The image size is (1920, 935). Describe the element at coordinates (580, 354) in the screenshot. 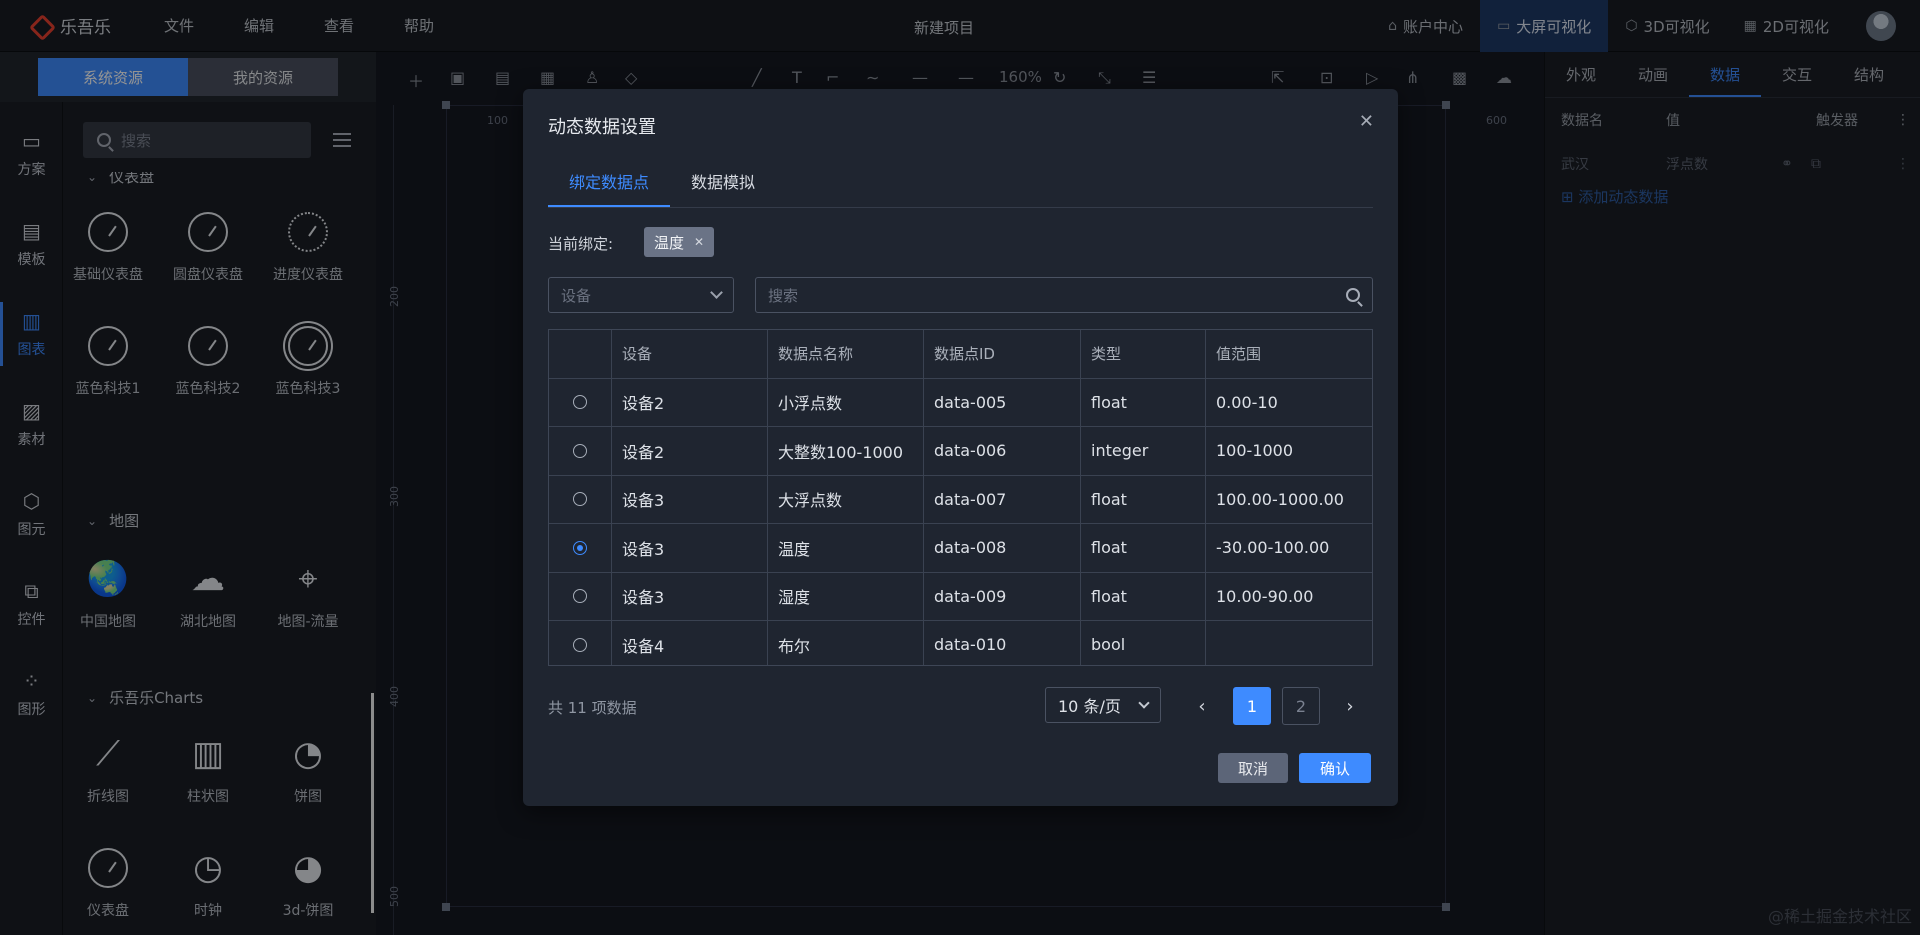

I see `header-select` at that location.